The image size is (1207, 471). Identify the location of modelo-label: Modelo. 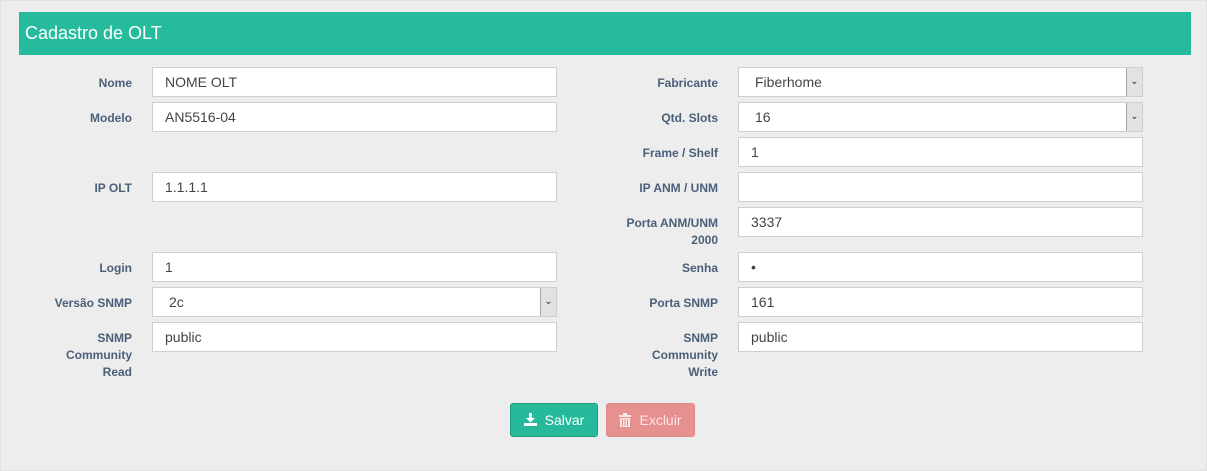
(111, 118).